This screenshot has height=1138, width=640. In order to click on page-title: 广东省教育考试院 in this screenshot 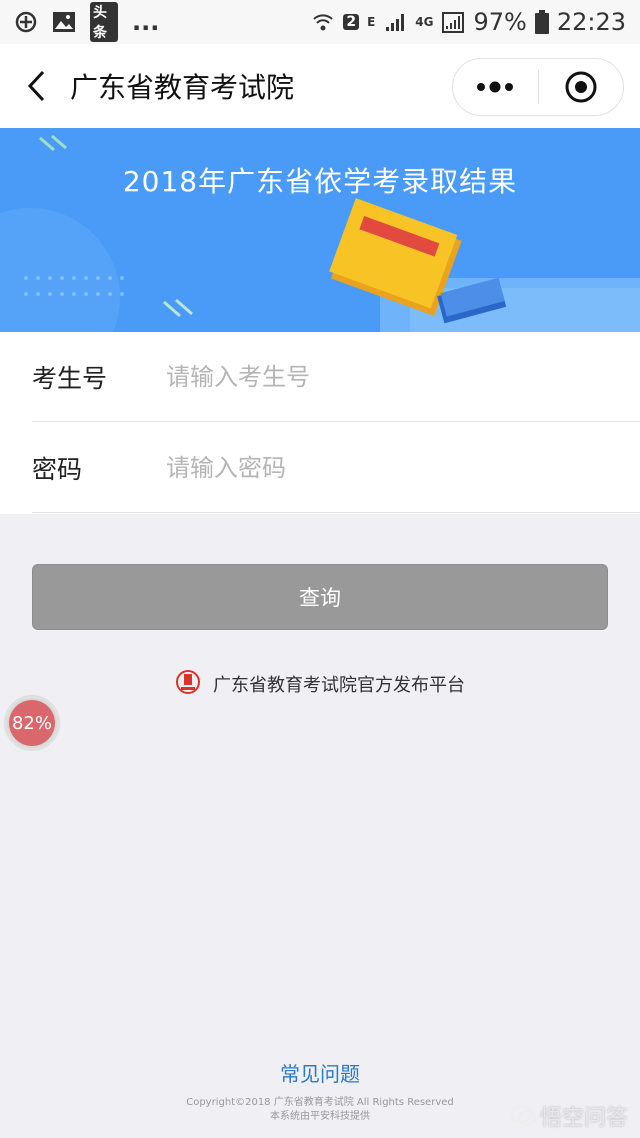, I will do `click(182, 87)`.